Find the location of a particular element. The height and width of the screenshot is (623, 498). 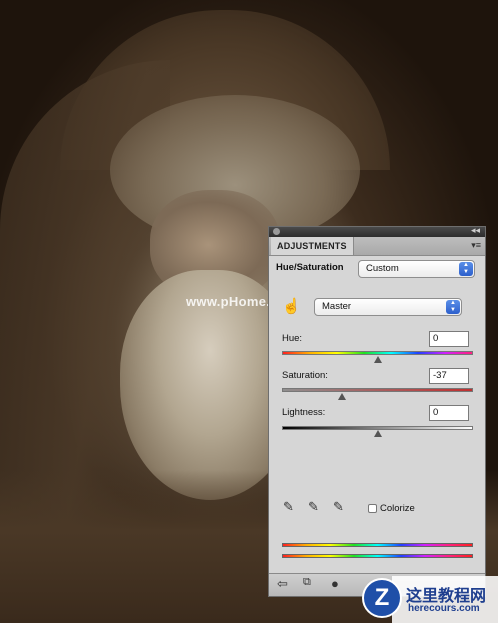

saturation-slider-thumb is located at coordinates (342, 396).